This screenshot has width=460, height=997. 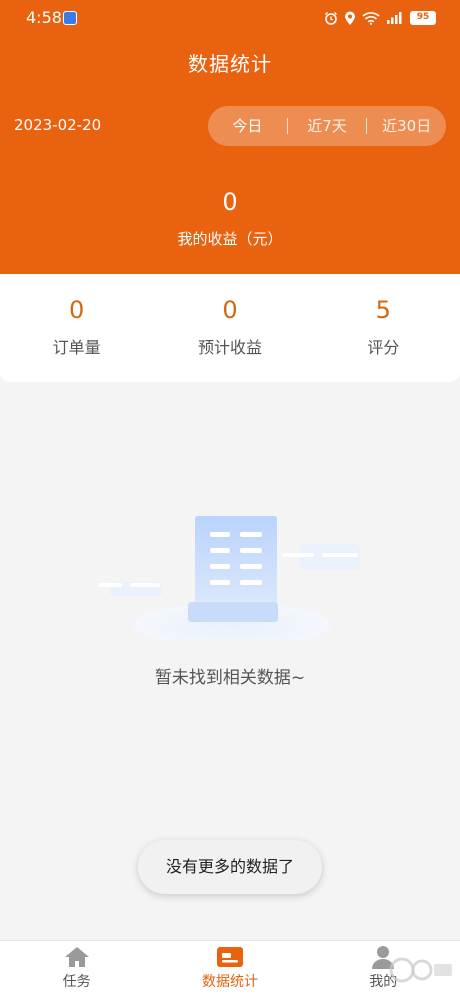 What do you see at coordinates (76, 969) in the screenshot?
I see `nav-item-tasks: 任务` at bounding box center [76, 969].